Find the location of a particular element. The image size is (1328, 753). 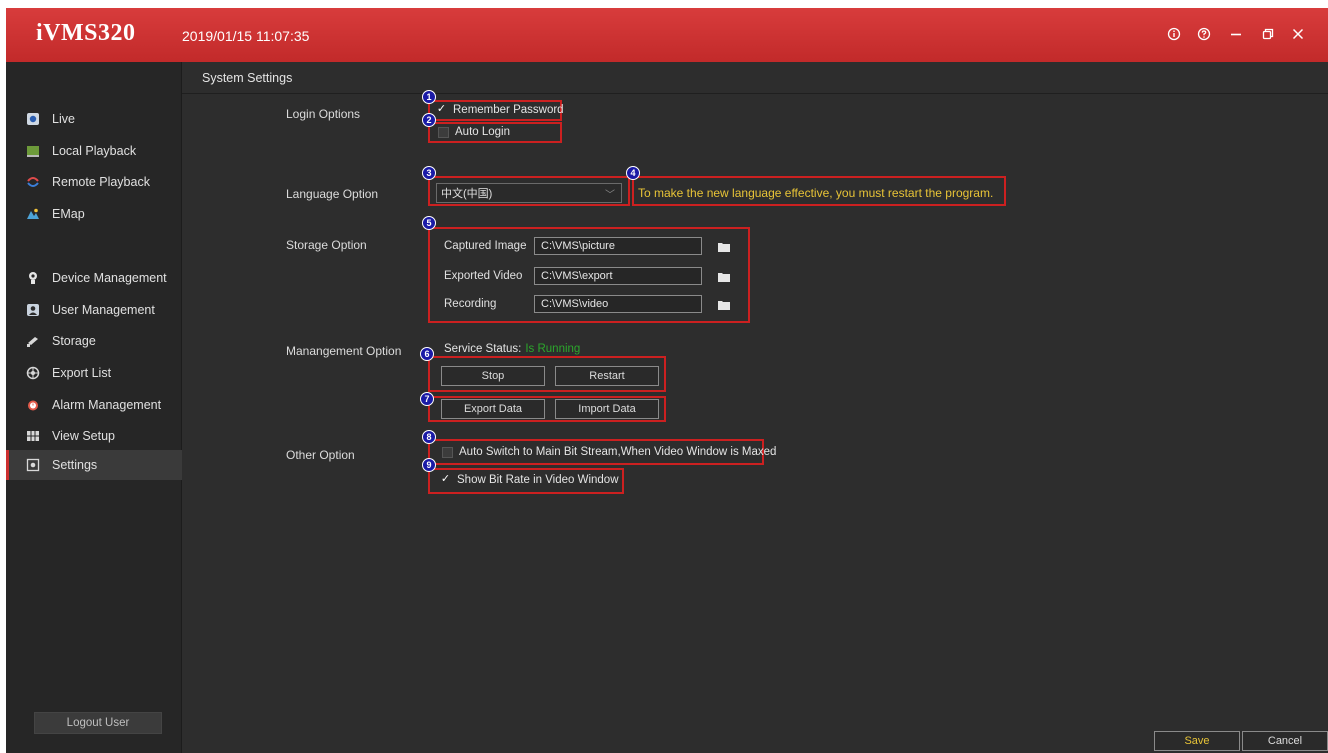

remember-password-checkbox: ✓ Remember Password is located at coordinates (500, 109).